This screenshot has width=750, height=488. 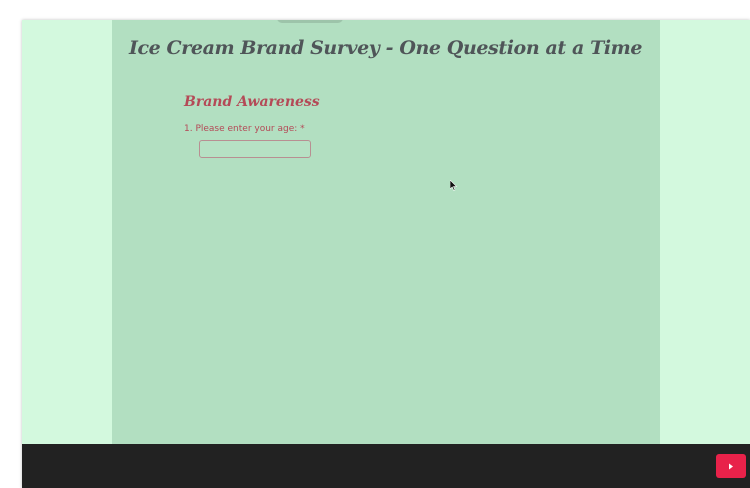 I want to click on footer-bar, so click(x=386, y=466).